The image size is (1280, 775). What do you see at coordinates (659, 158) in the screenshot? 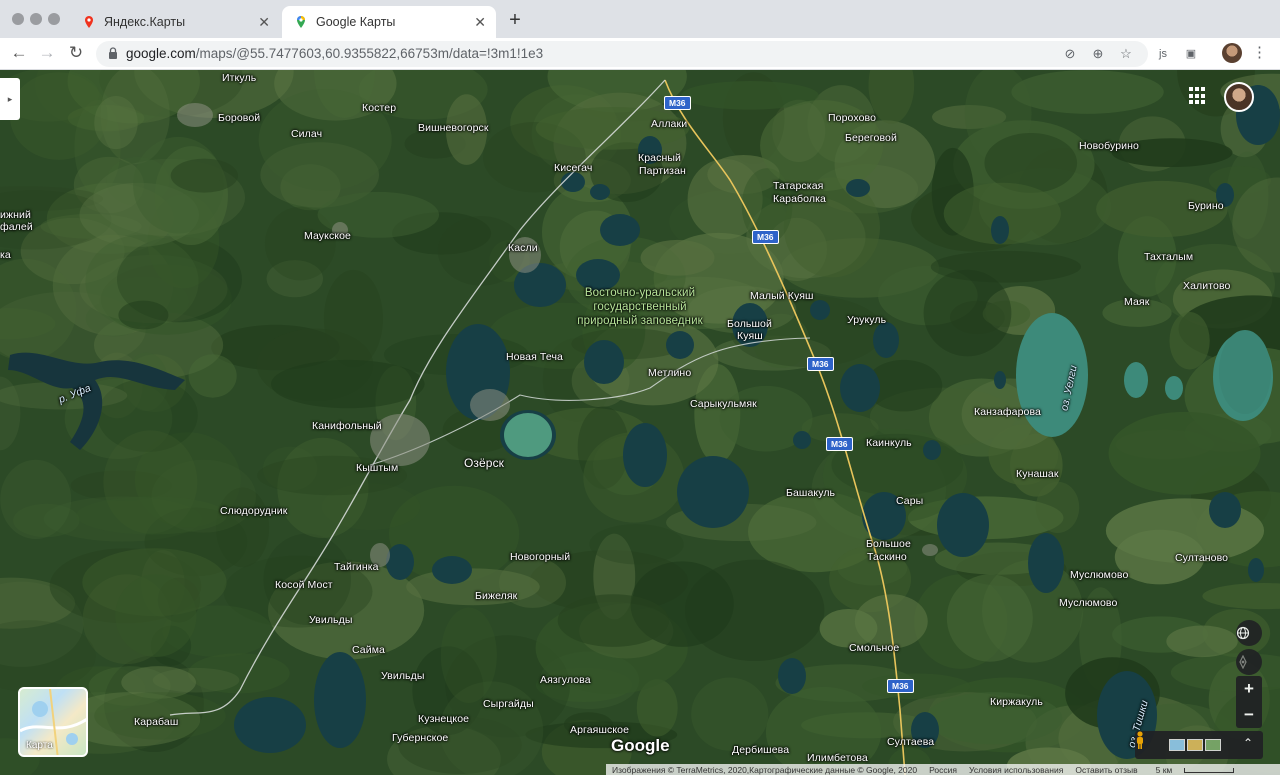
I see `place-label: Красный` at bounding box center [659, 158].